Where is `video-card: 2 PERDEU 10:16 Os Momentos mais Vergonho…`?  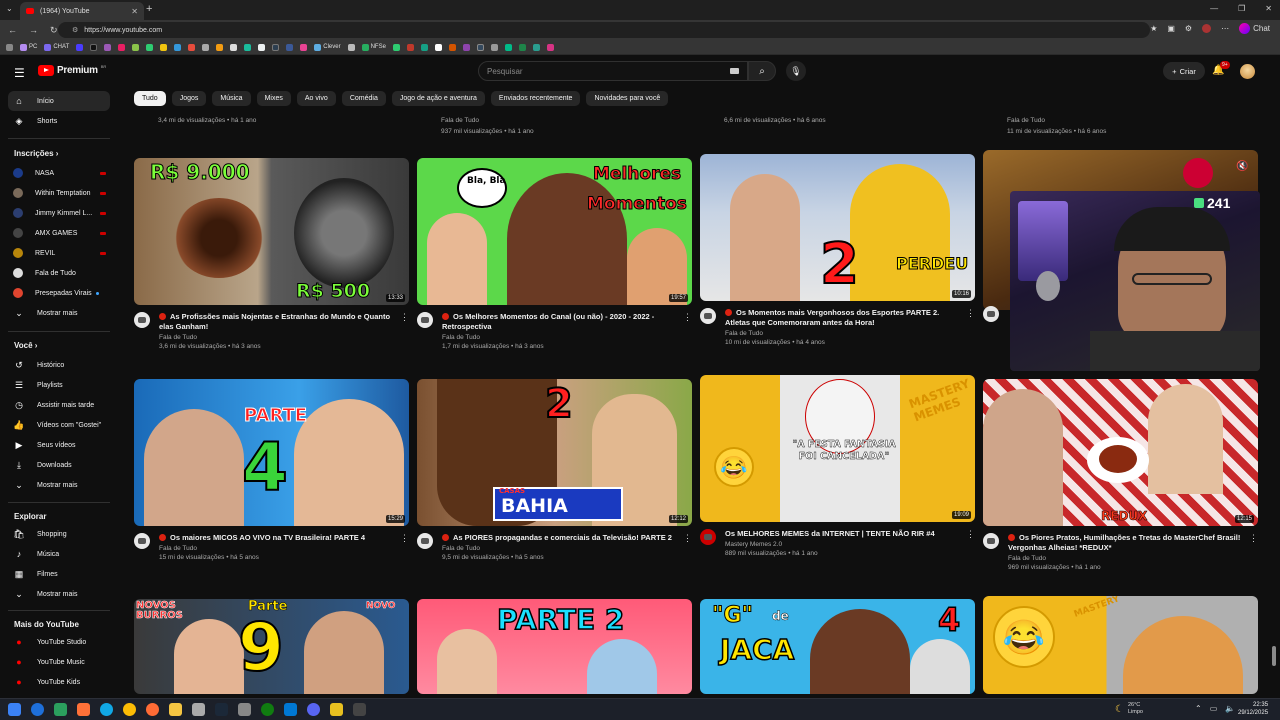
video-card: 2 PERDEU 10:16 Os Momentos mais Vergonho… is located at coordinates (837, 250).